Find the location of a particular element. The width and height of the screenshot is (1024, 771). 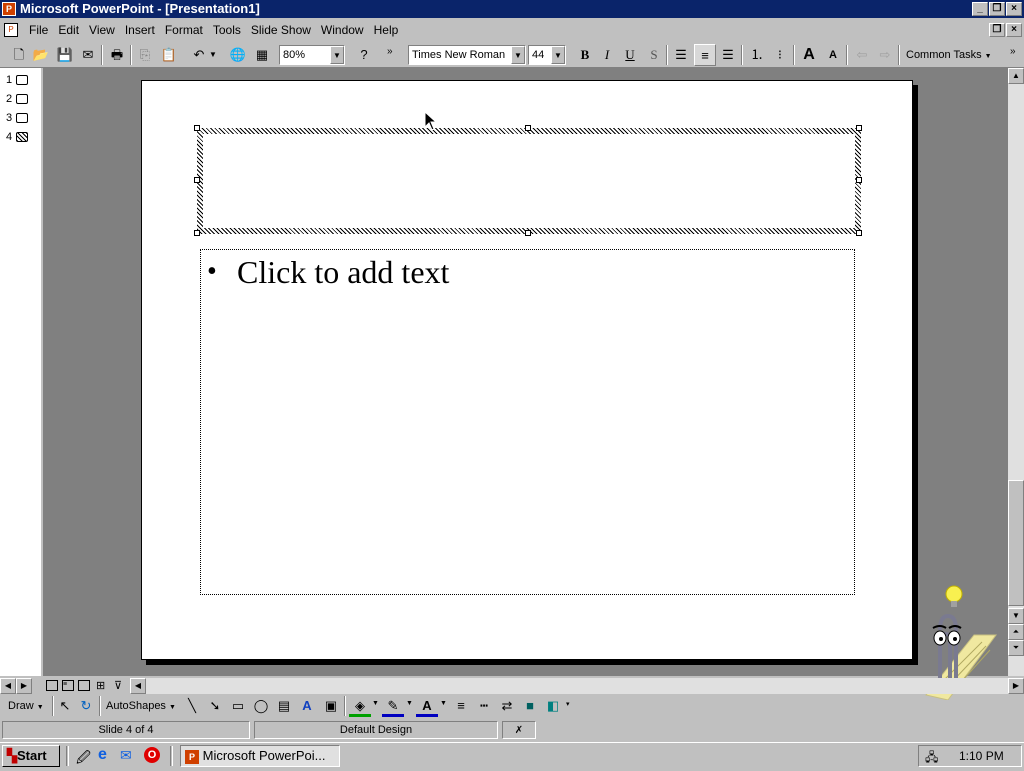

undo-dropdown-icon: ▼ is located at coordinates (213, 55).